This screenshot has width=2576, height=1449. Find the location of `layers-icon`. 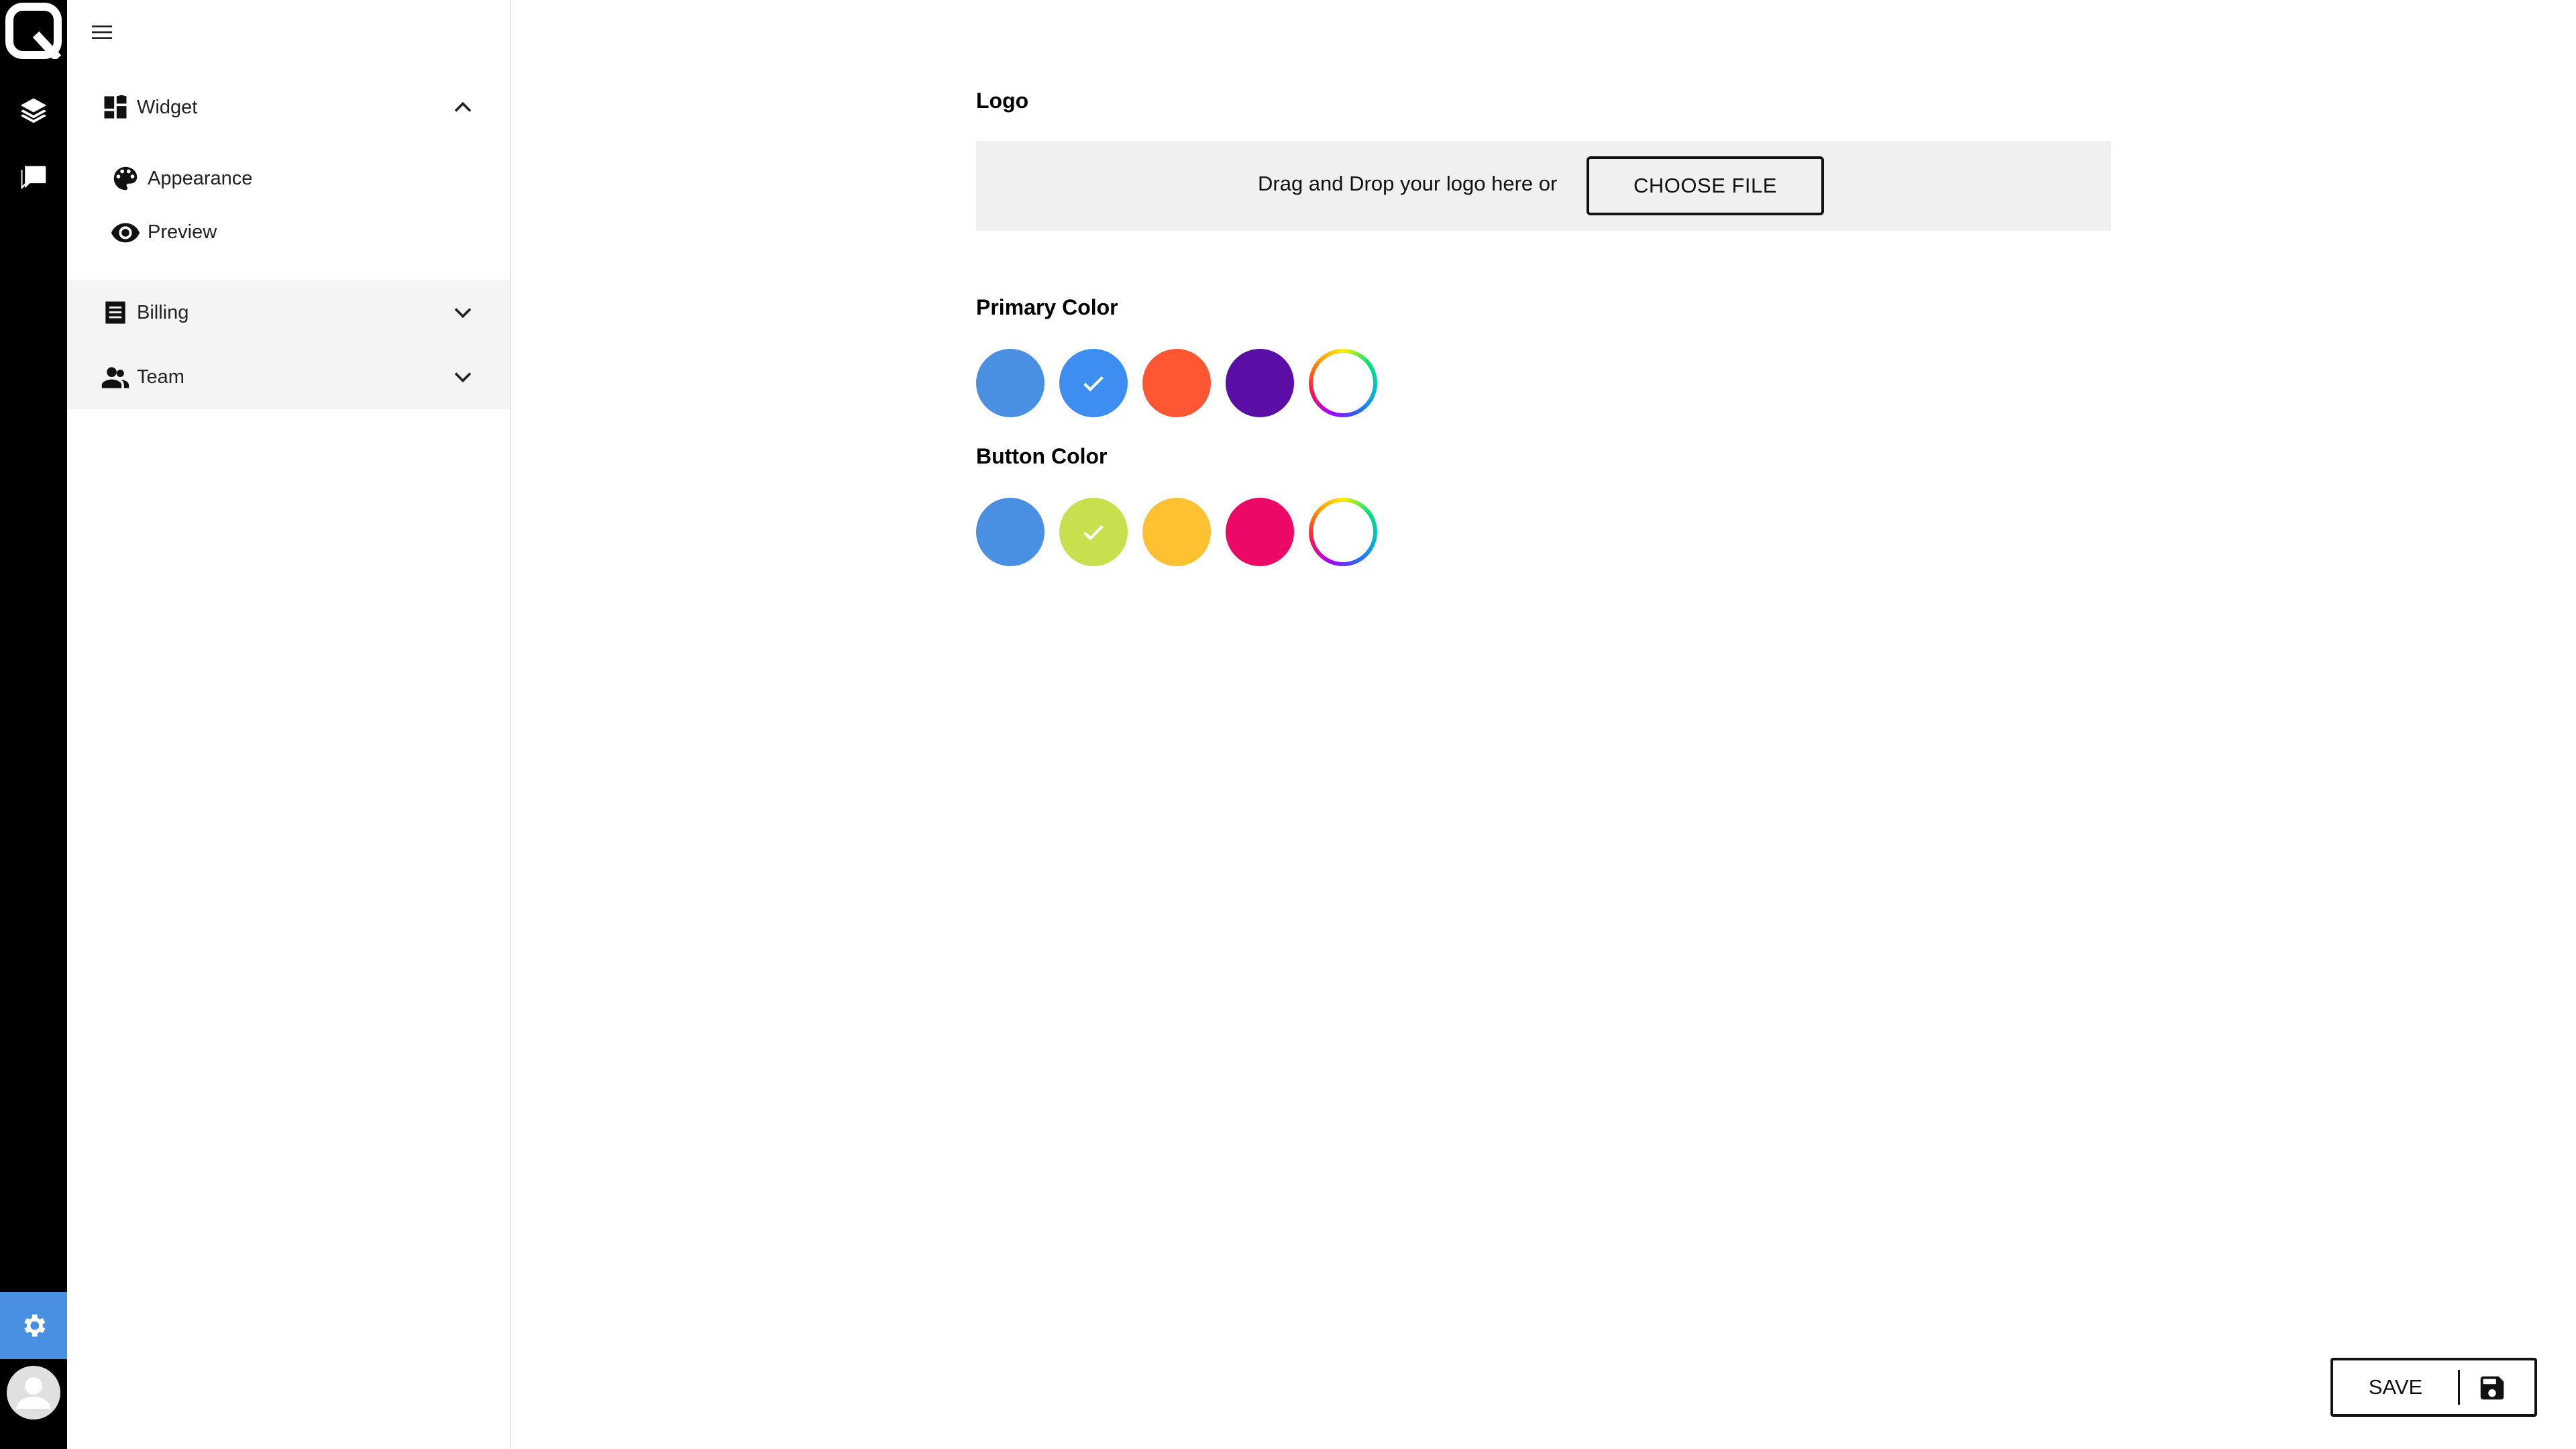

layers-icon is located at coordinates (33, 110).